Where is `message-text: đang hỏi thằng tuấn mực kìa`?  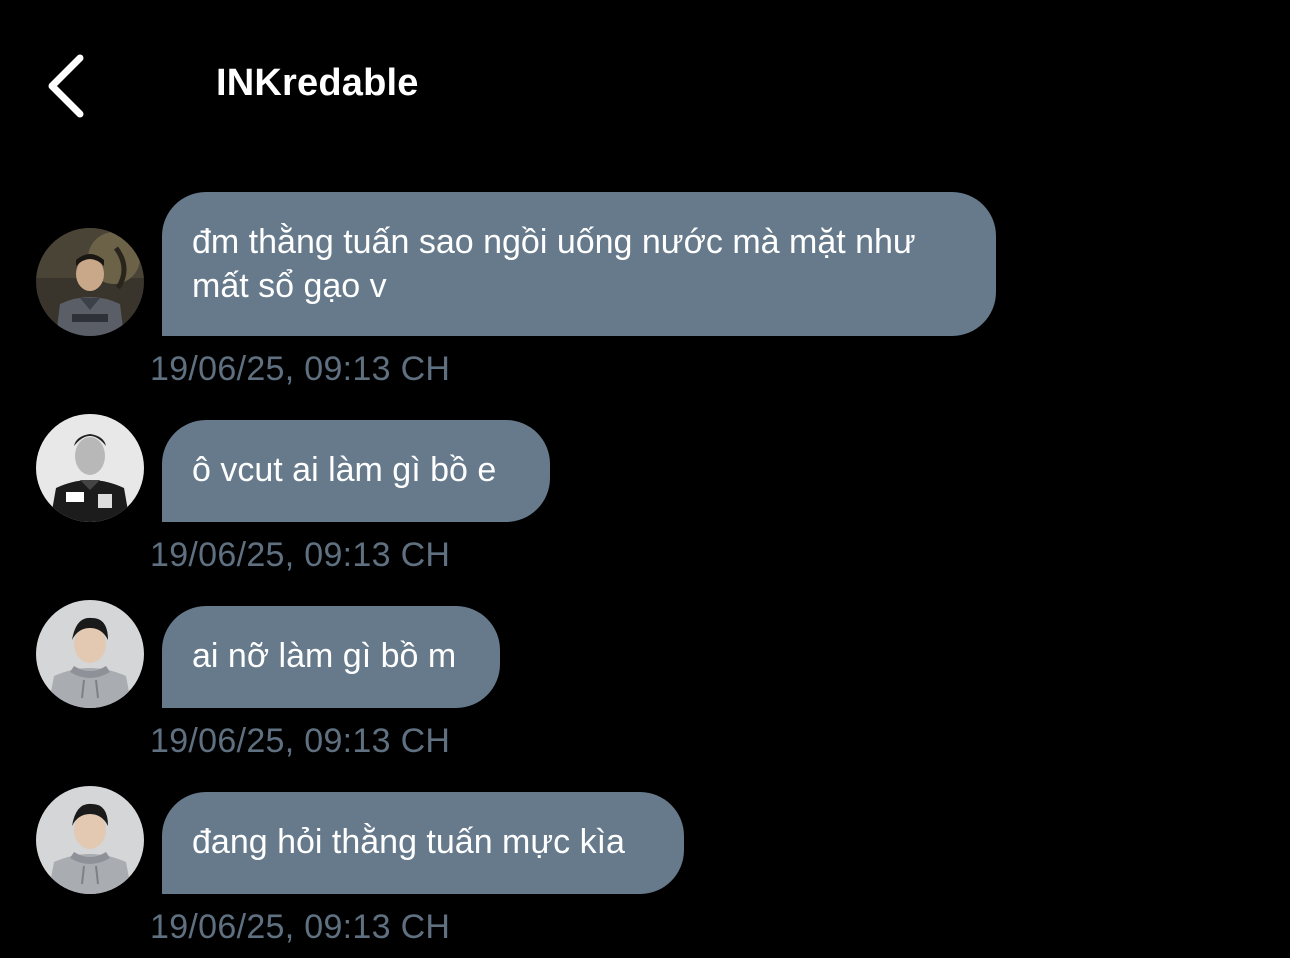 message-text: đang hỏi thằng tuấn mực kìa is located at coordinates (408, 842).